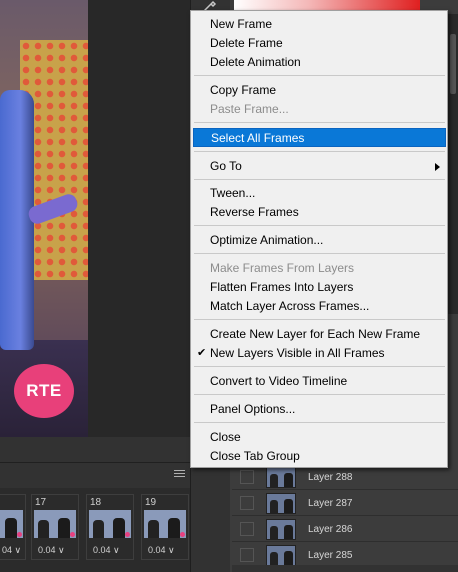 The image size is (458, 572). I want to click on menu-item-delete-frame: Delete Frame, so click(319, 43).